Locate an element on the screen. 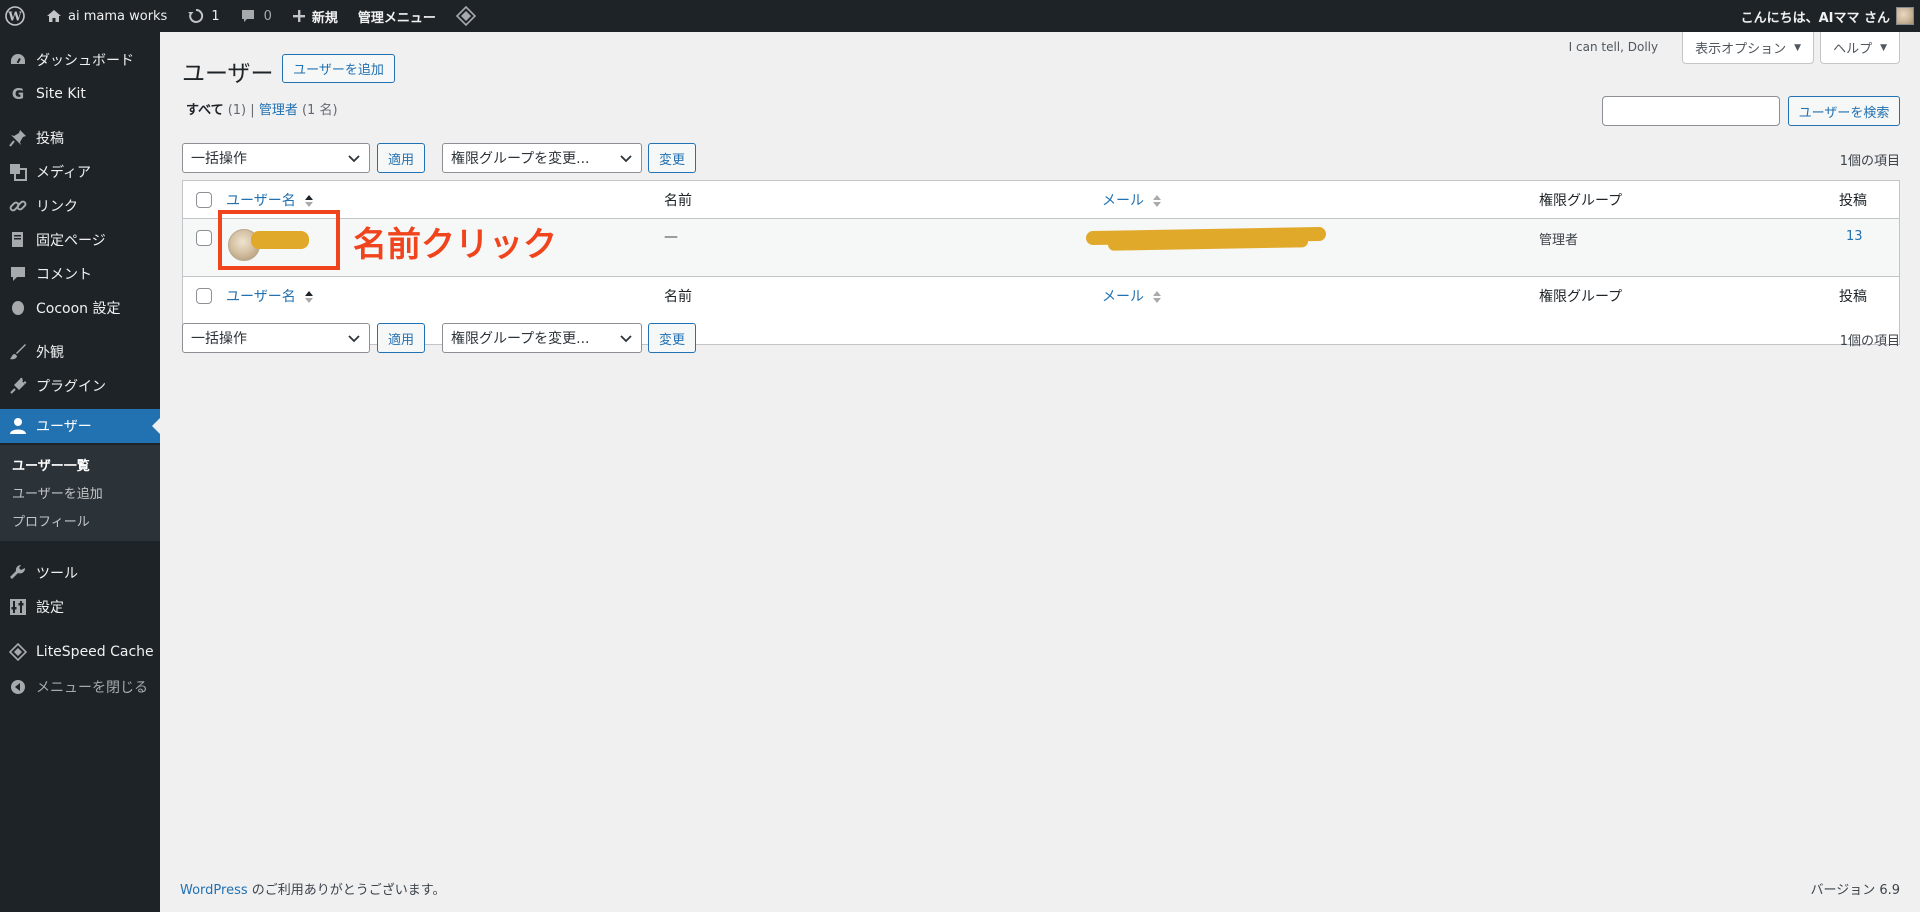 Image resolution: width=1920 pixels, height=912 pixels. change-button-bottom: 変更 is located at coordinates (672, 338).